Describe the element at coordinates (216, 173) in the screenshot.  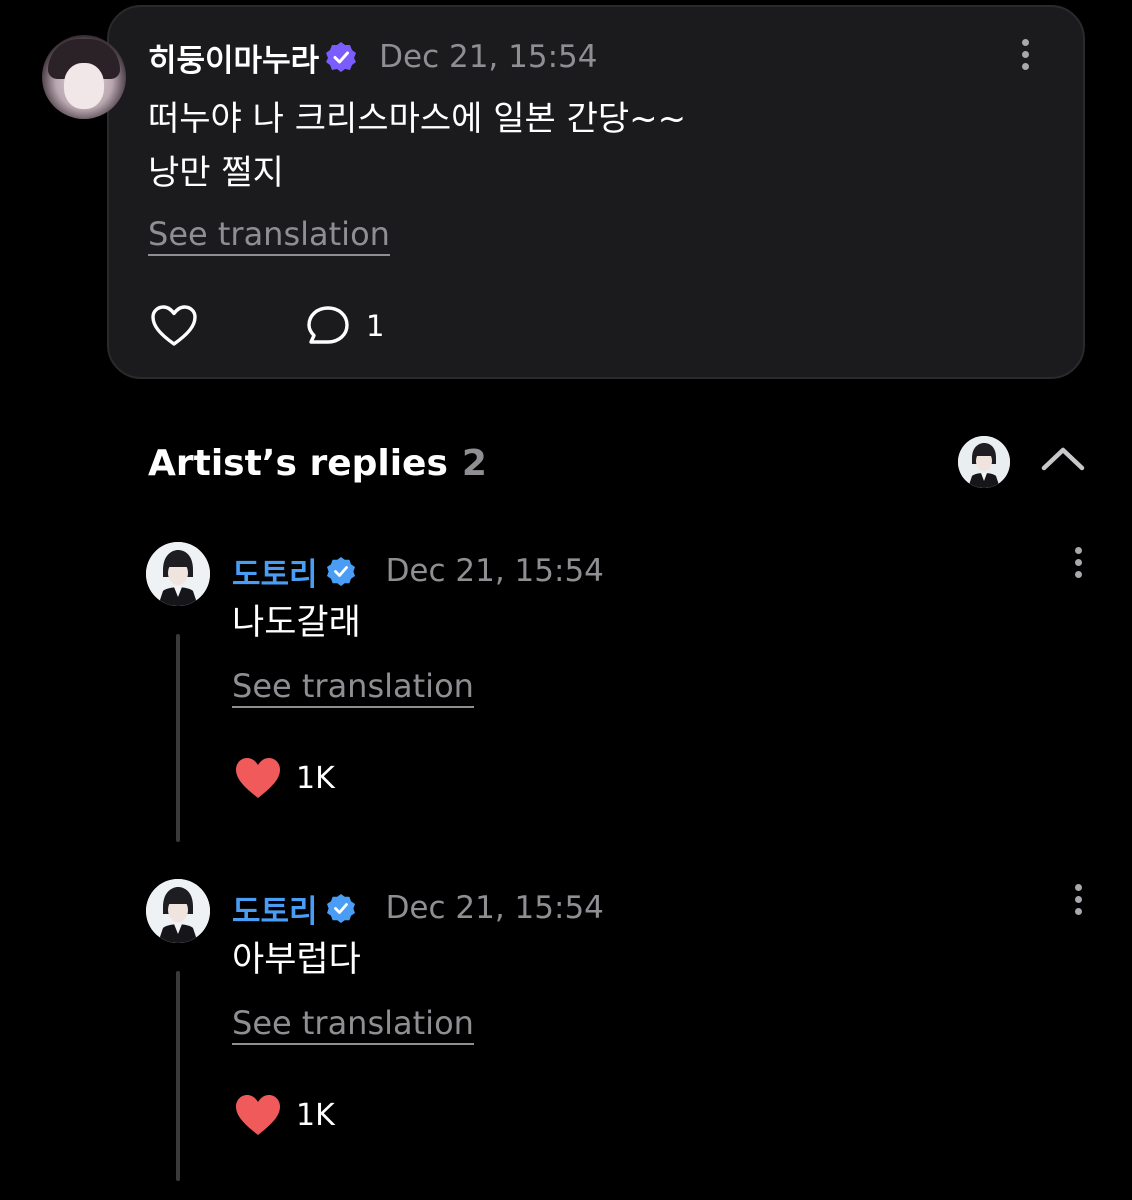
I see `post-text-line-2: 낭만 쩔지` at that location.